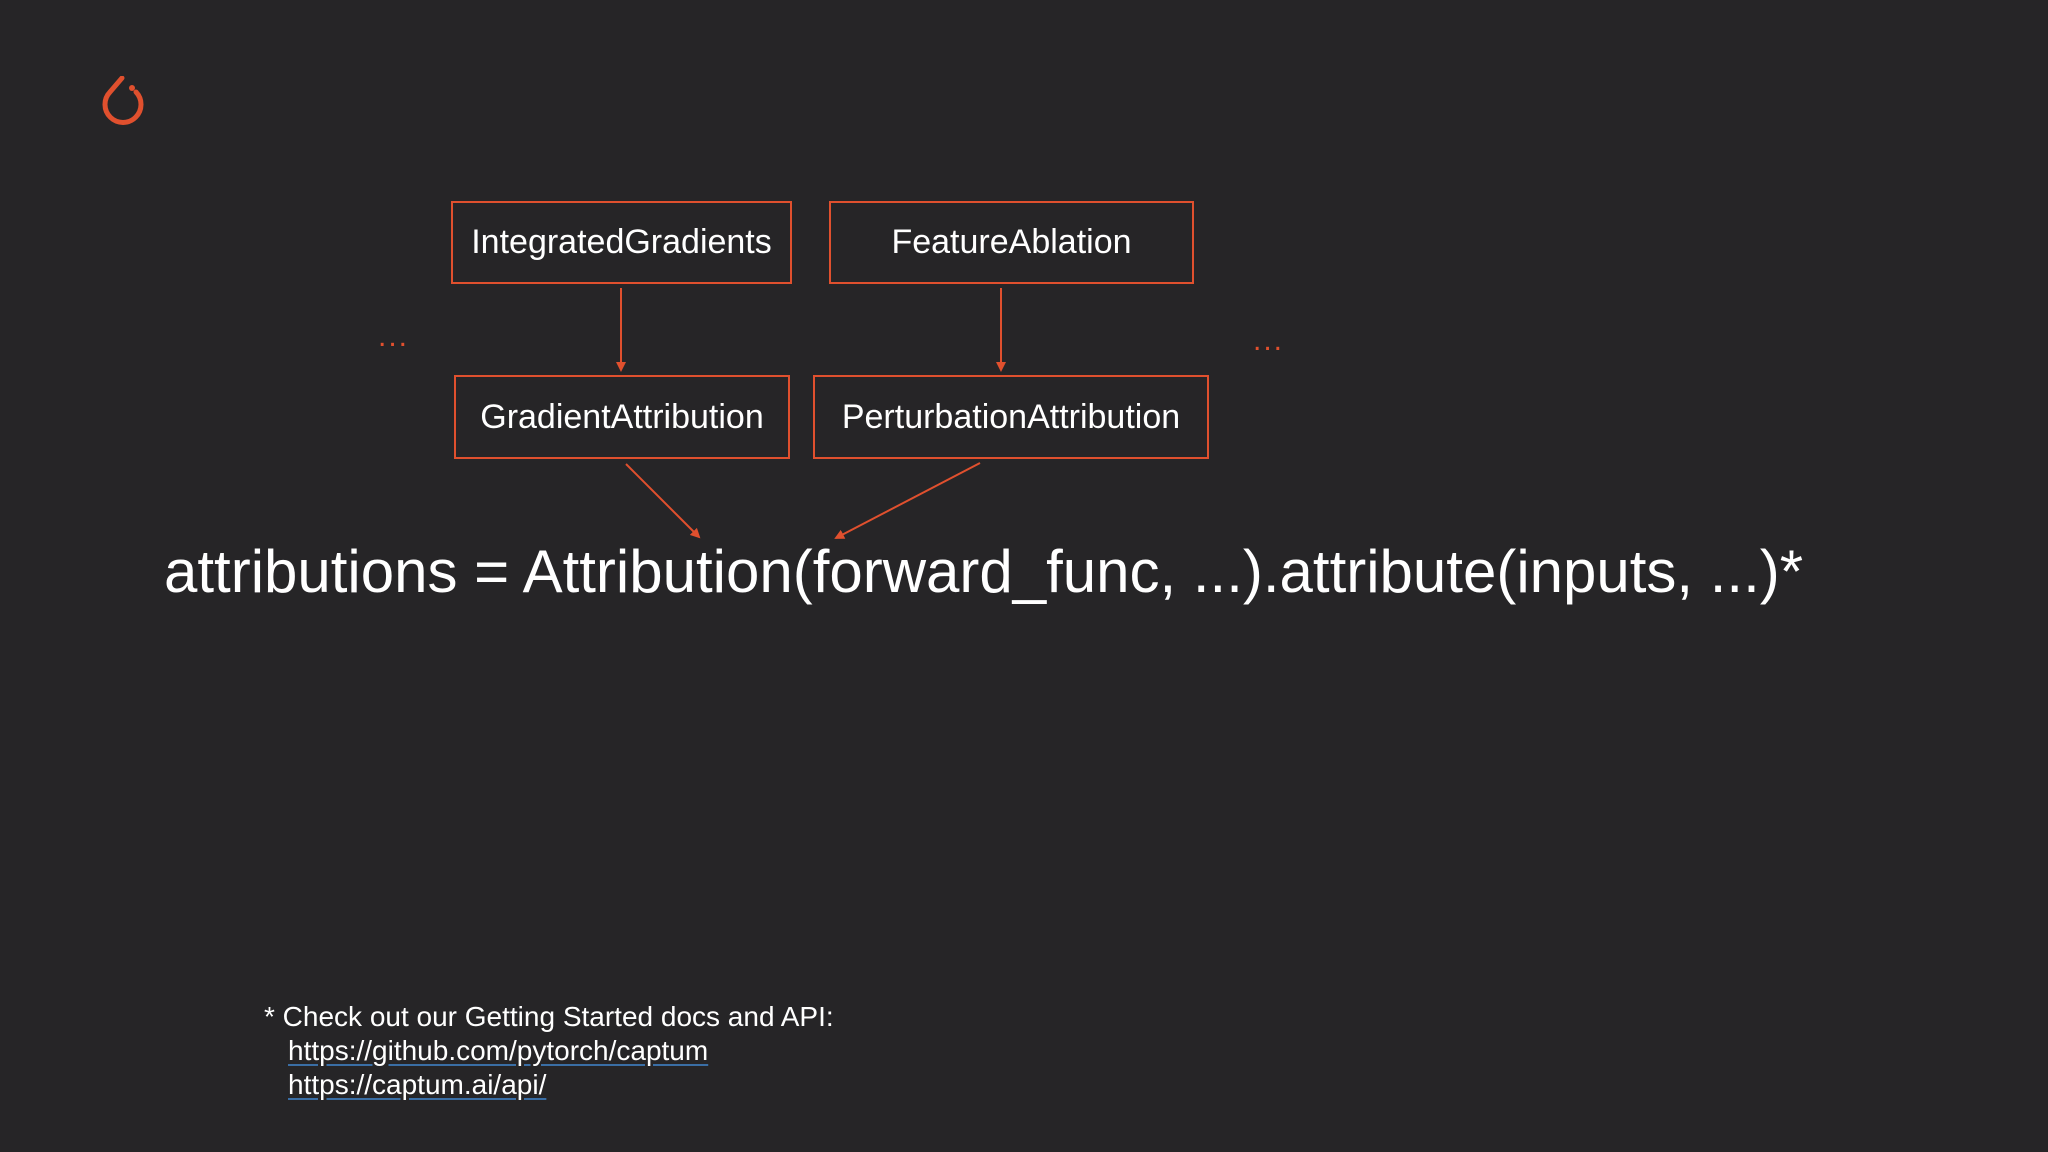 The image size is (2048, 1152). Describe the element at coordinates (663, 501) in the screenshot. I see `arrow-ga-to-formula` at that location.